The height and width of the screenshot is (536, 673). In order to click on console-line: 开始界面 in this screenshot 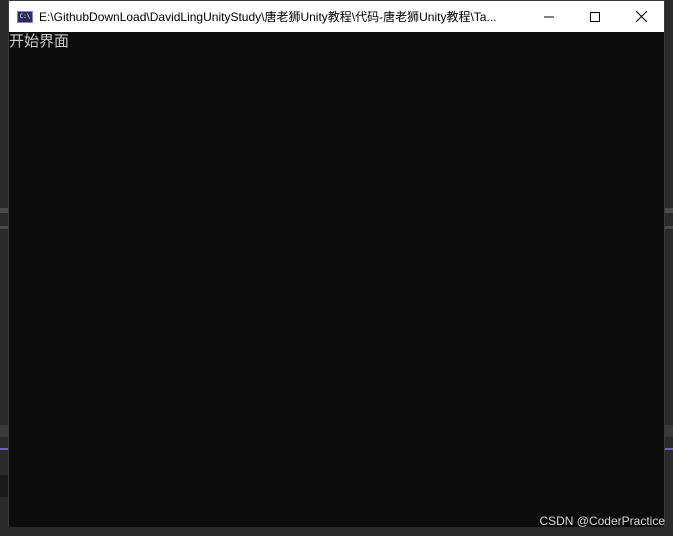, I will do `click(39, 41)`.